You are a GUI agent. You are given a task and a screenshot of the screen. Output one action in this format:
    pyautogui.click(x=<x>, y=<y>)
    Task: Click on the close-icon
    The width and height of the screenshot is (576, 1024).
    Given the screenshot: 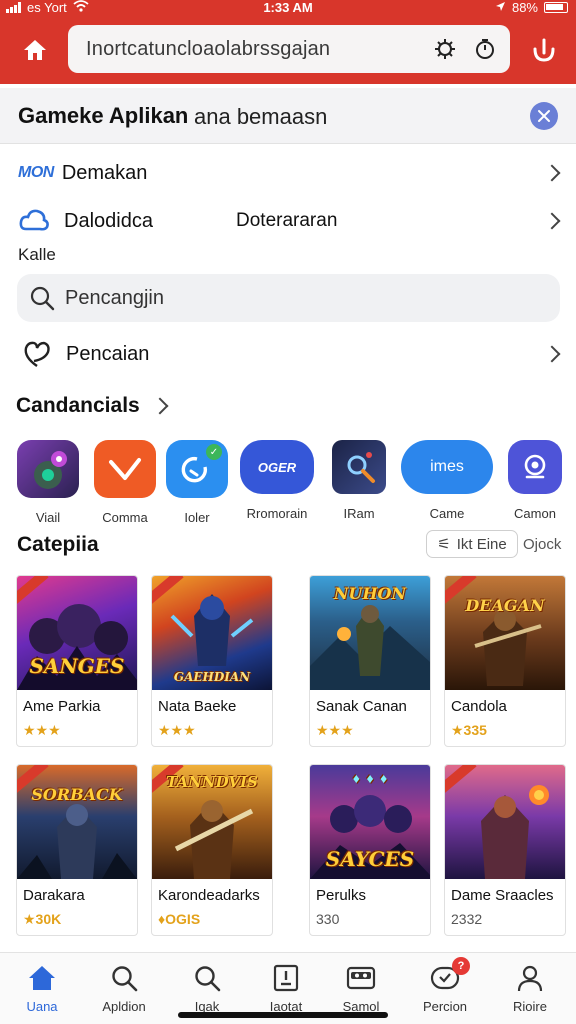 What is the action you would take?
    pyautogui.click(x=544, y=116)
    